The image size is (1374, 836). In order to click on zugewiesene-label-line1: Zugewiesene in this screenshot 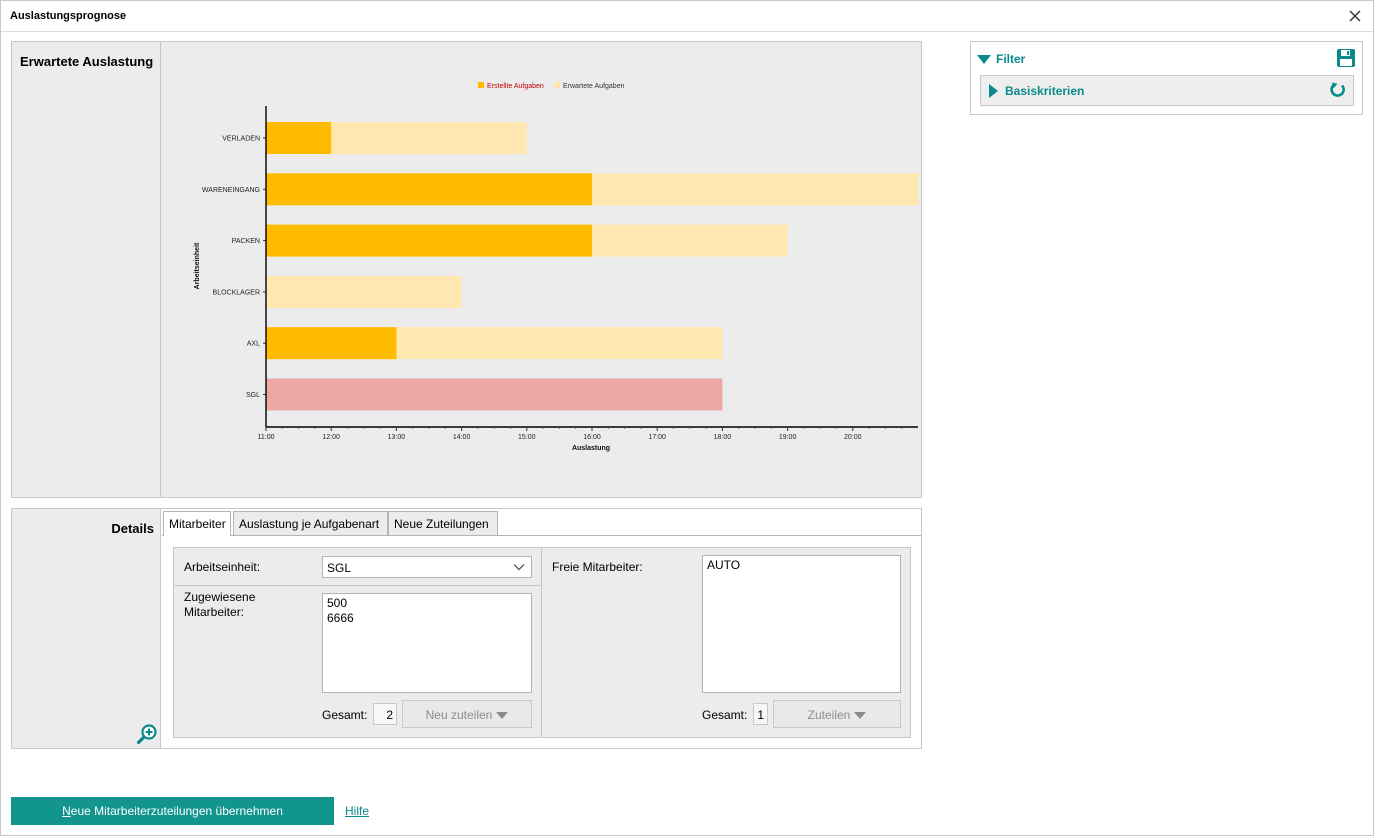, I will do `click(220, 597)`.